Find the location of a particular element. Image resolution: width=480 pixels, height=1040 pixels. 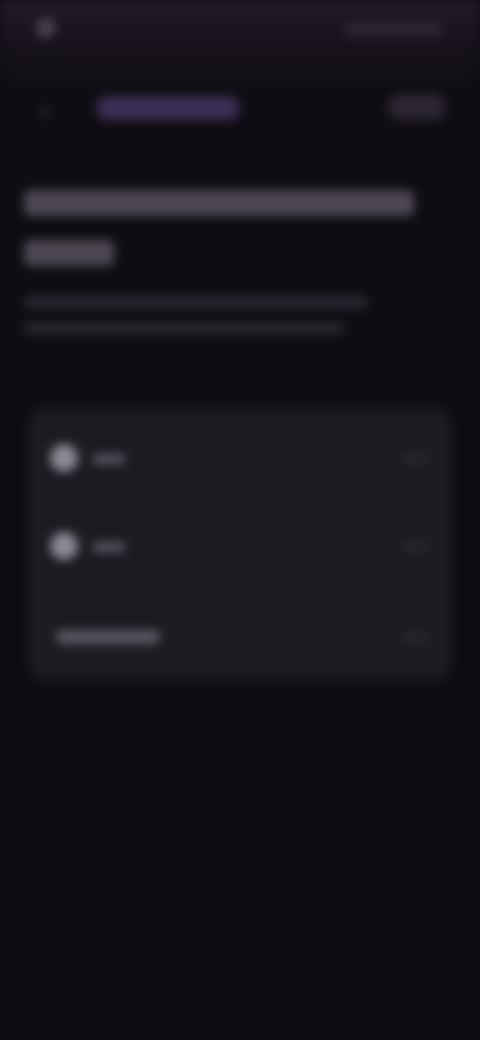

nav-right-button is located at coordinates (417, 107).